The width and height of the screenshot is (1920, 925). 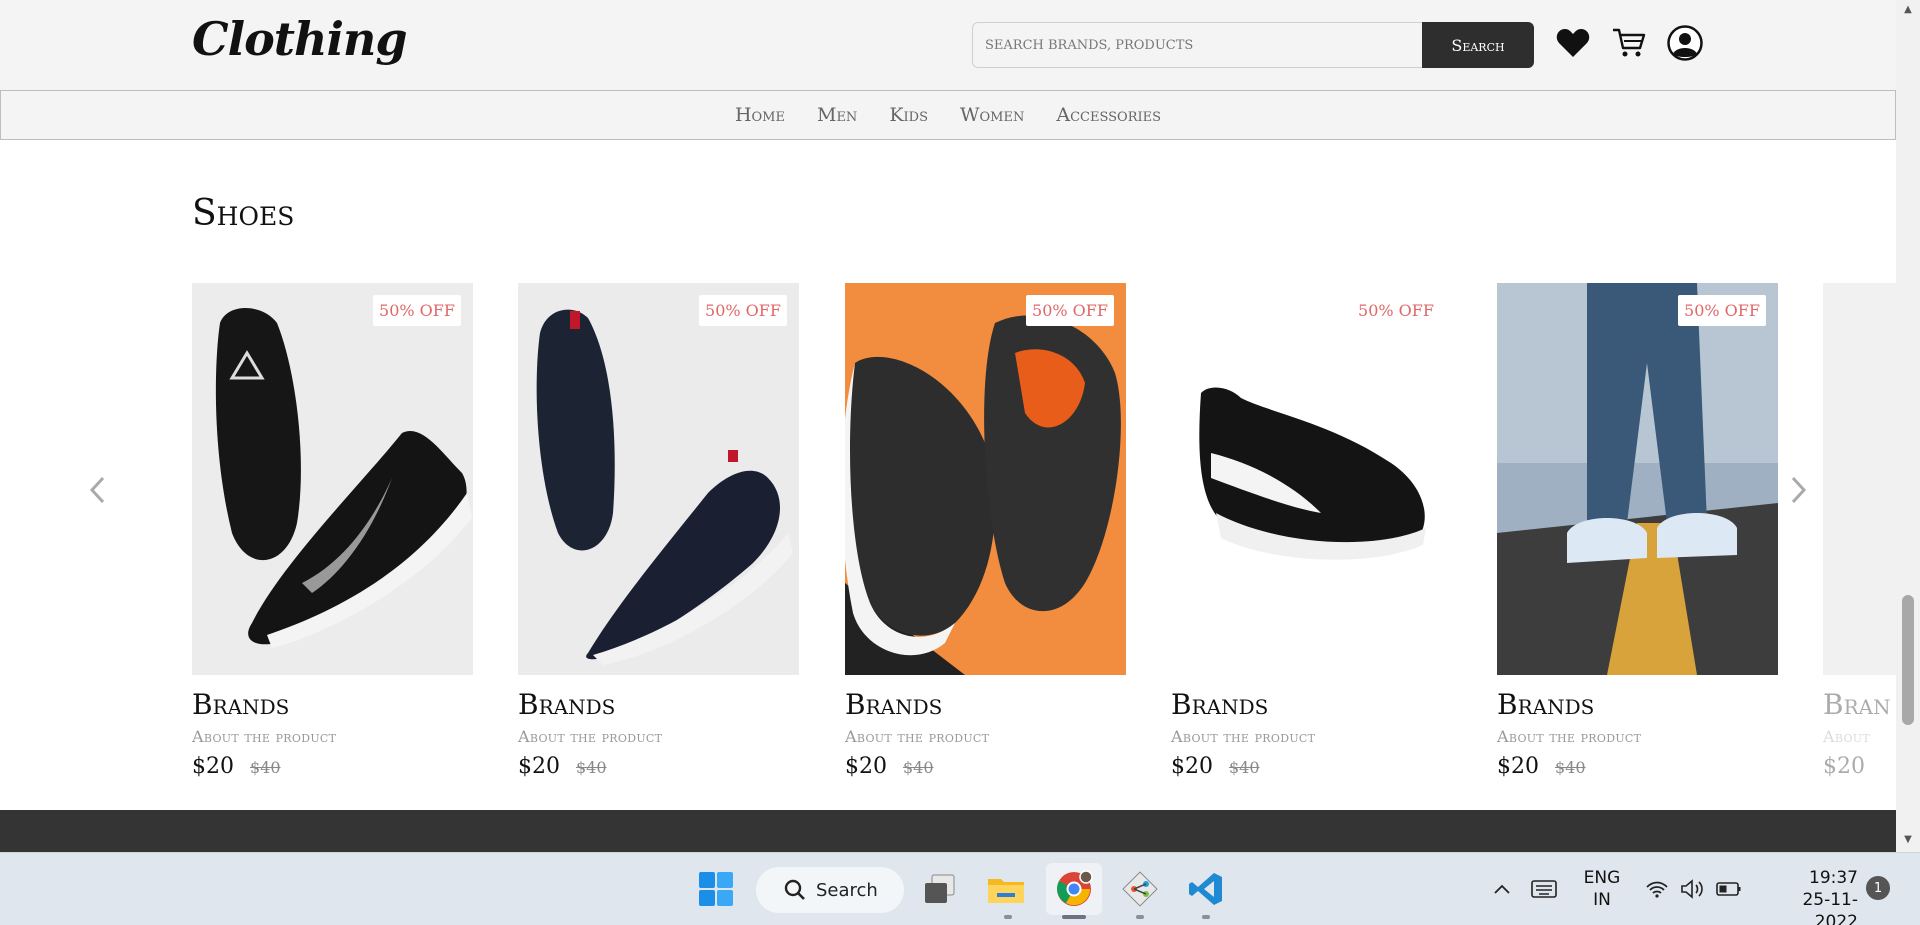 What do you see at coordinates (760, 115) in the screenshot?
I see `nav-item-home: Home` at bounding box center [760, 115].